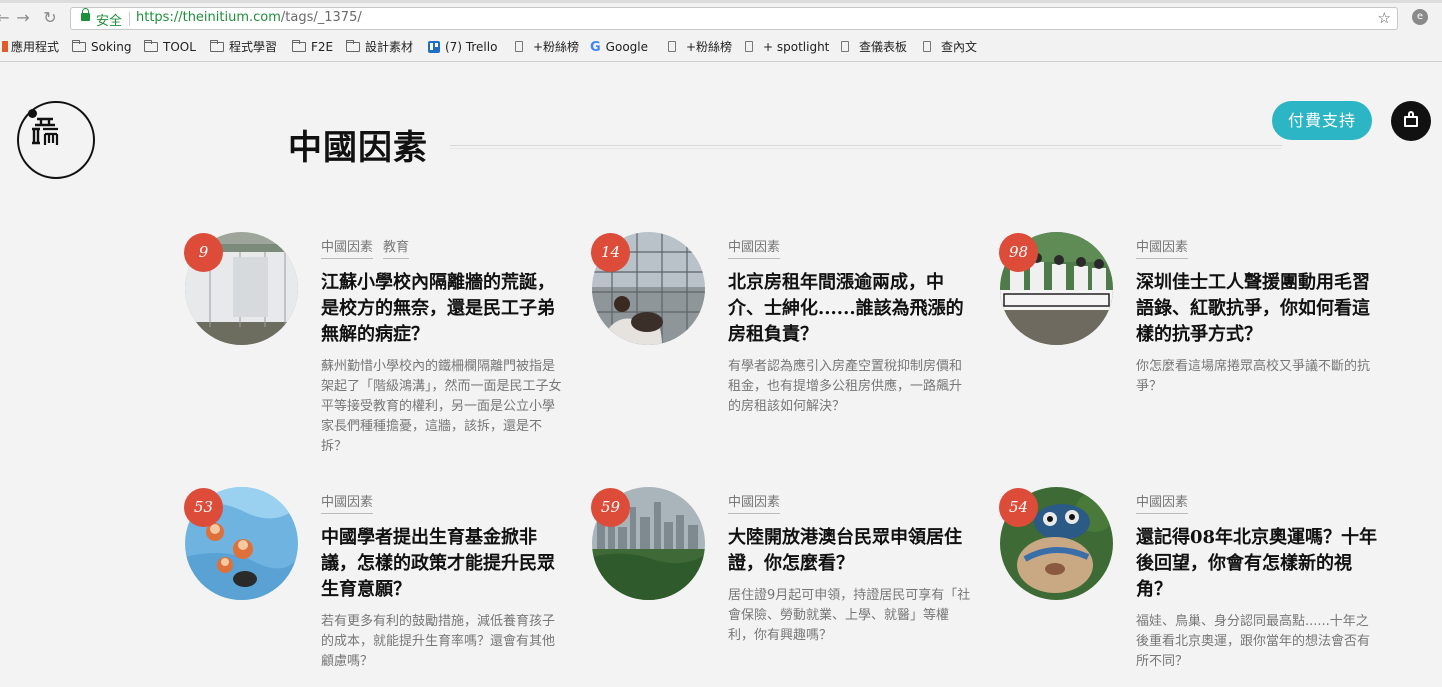  I want to click on bookmark-label: F2E, so click(322, 47).